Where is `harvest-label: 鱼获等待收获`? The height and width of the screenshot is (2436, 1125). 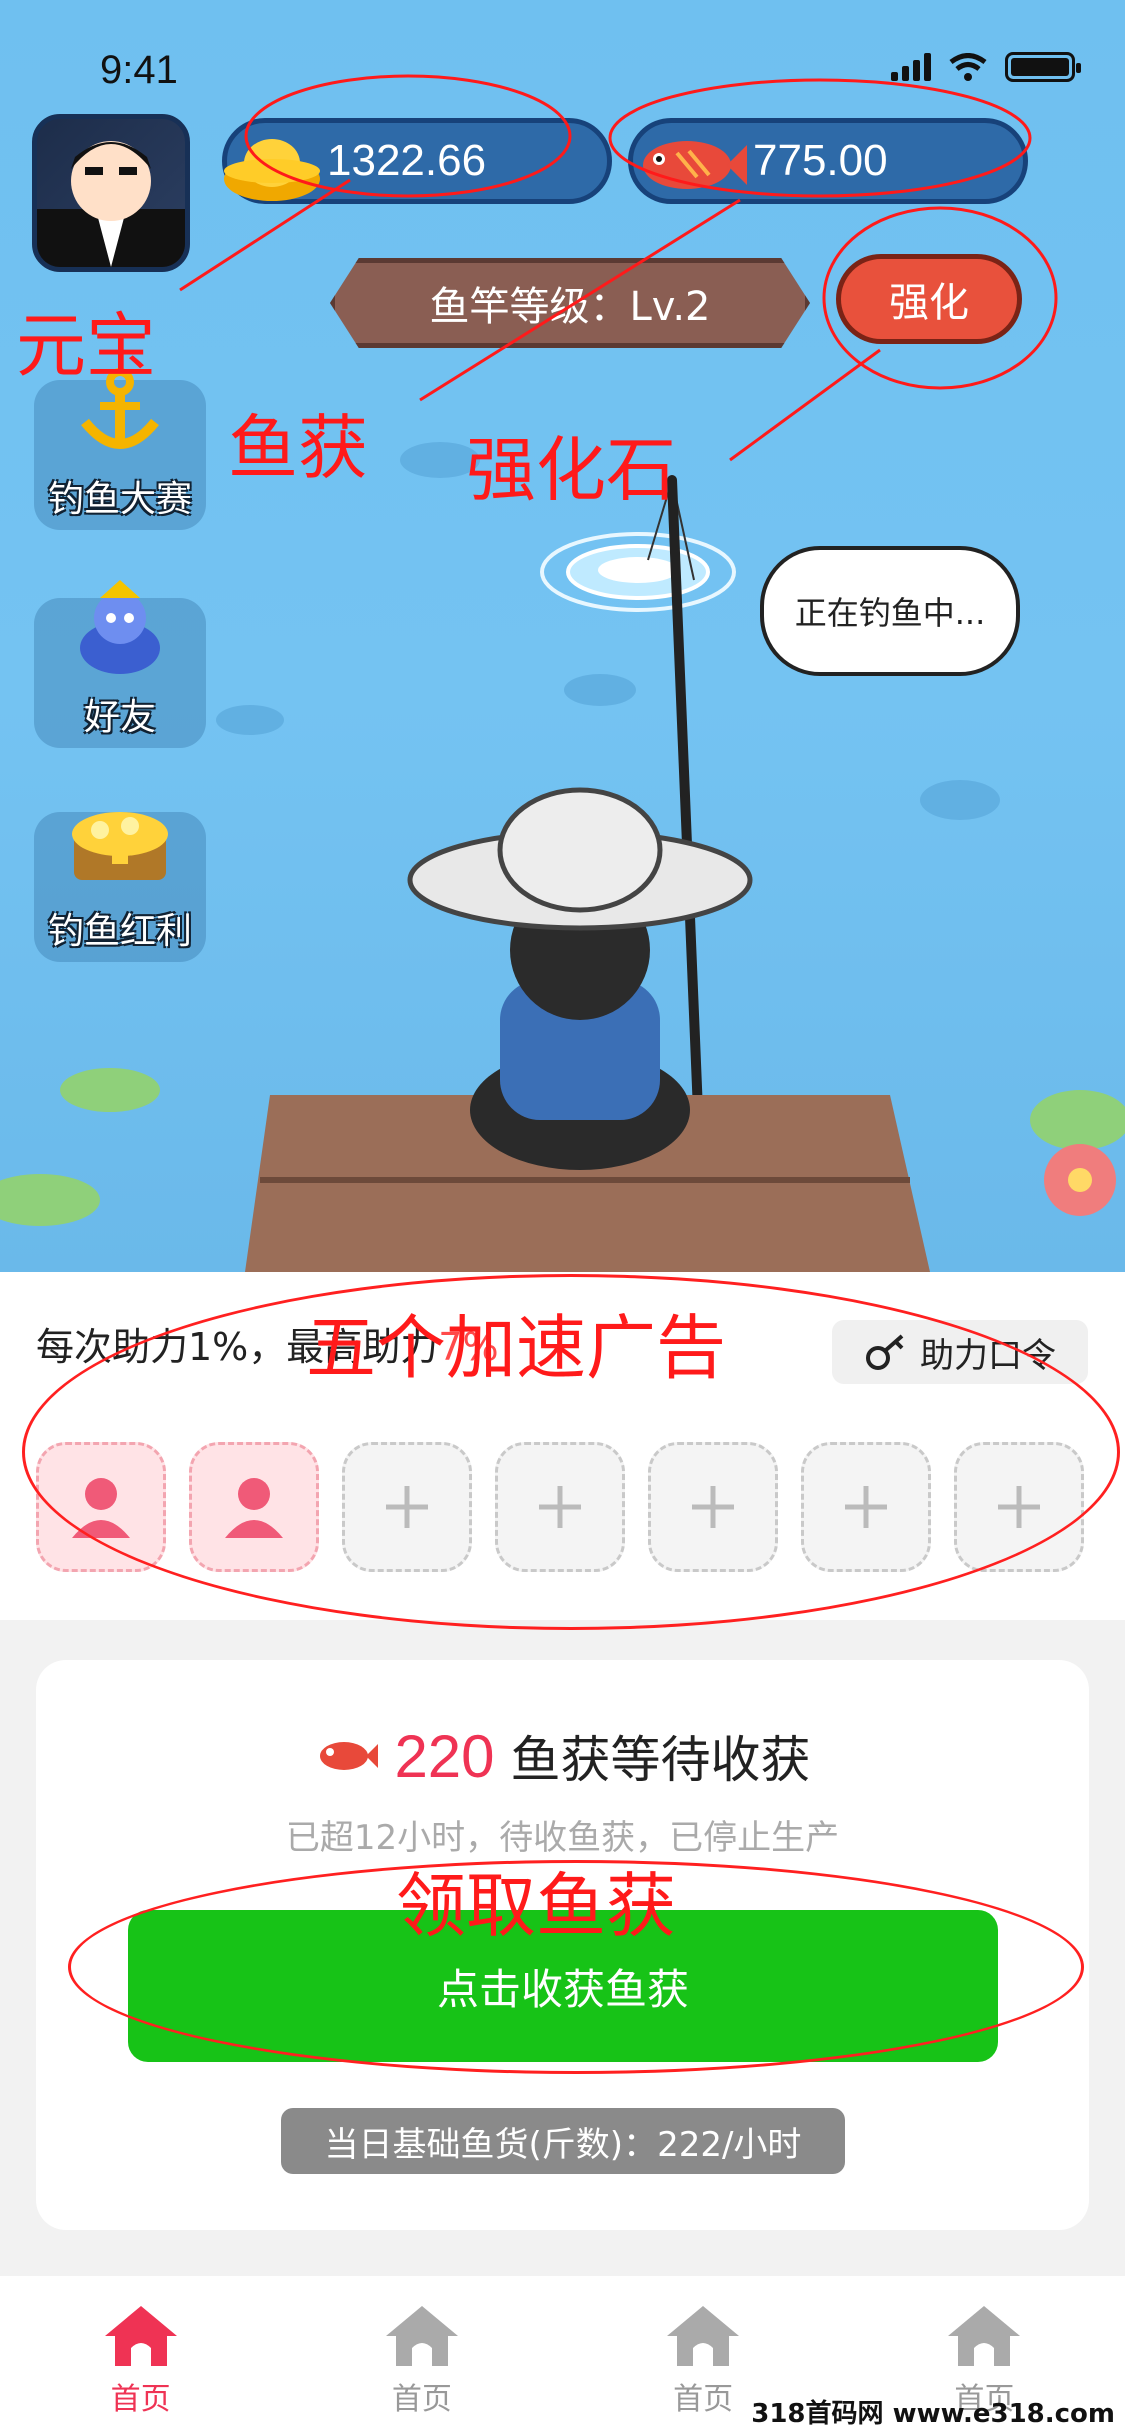
harvest-label: 鱼获等待收获 is located at coordinates (660, 1760).